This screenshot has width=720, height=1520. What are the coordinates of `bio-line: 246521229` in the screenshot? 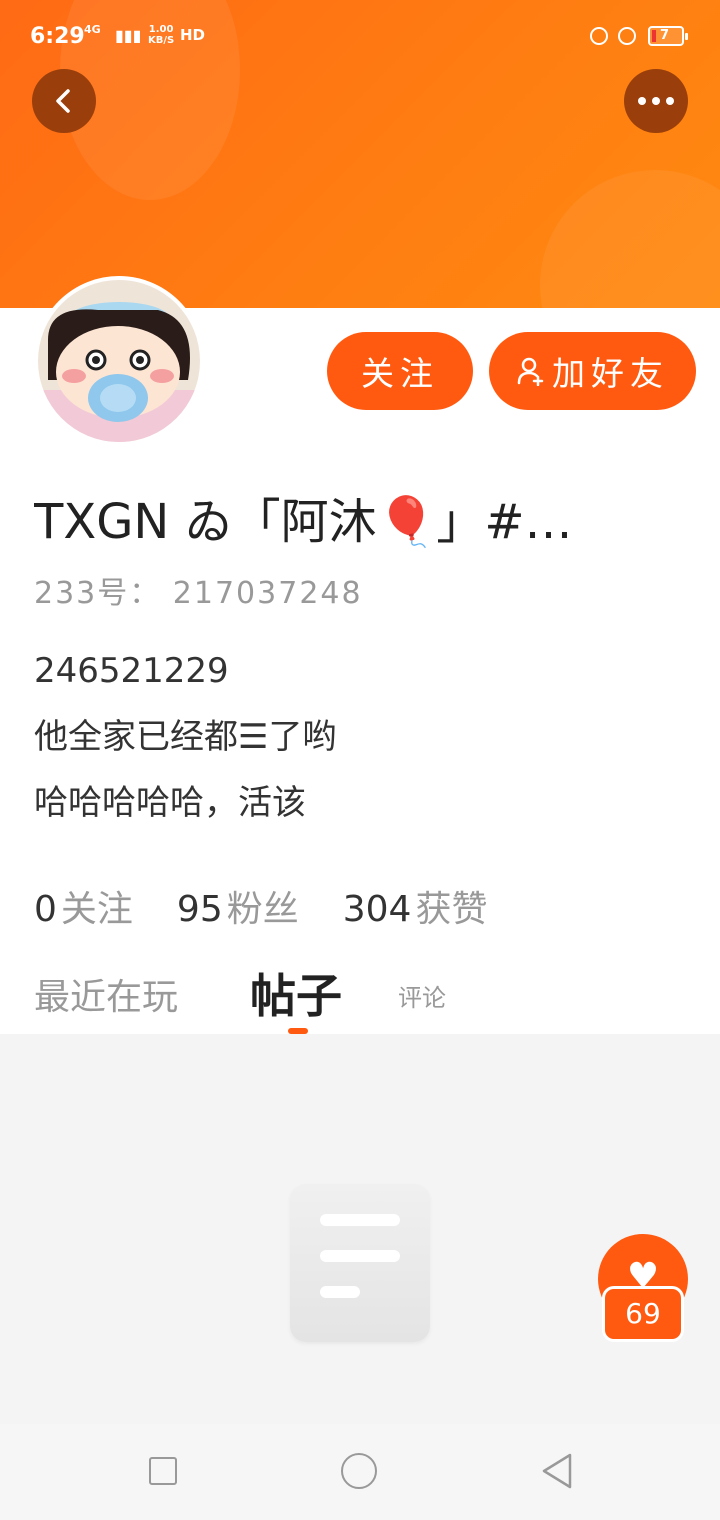 It's located at (131, 671).